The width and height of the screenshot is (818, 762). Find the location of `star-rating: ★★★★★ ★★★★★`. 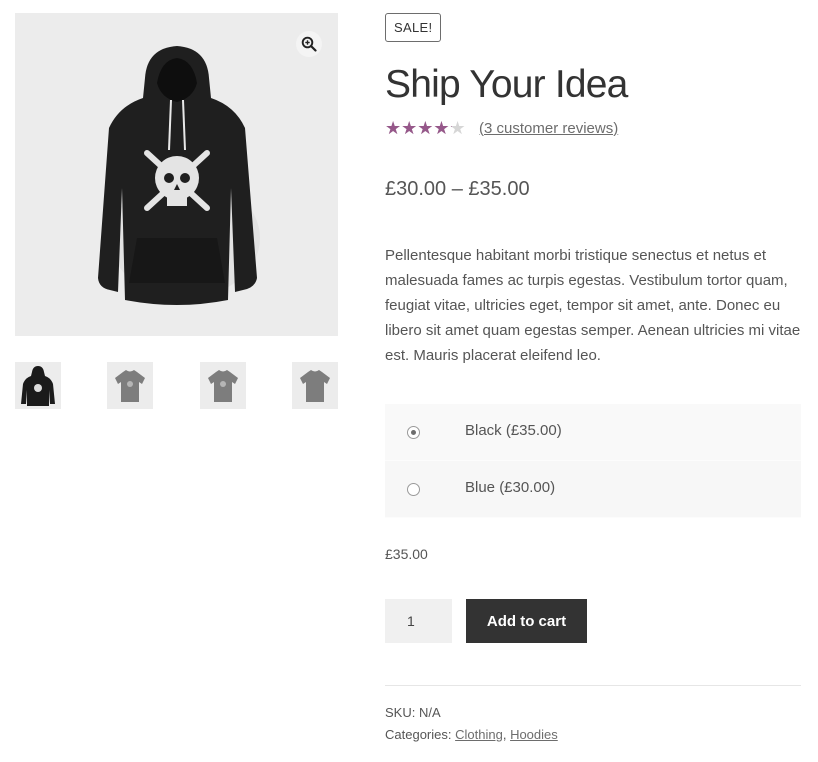

star-rating: ★★★★★ ★★★★★ is located at coordinates (427, 128).